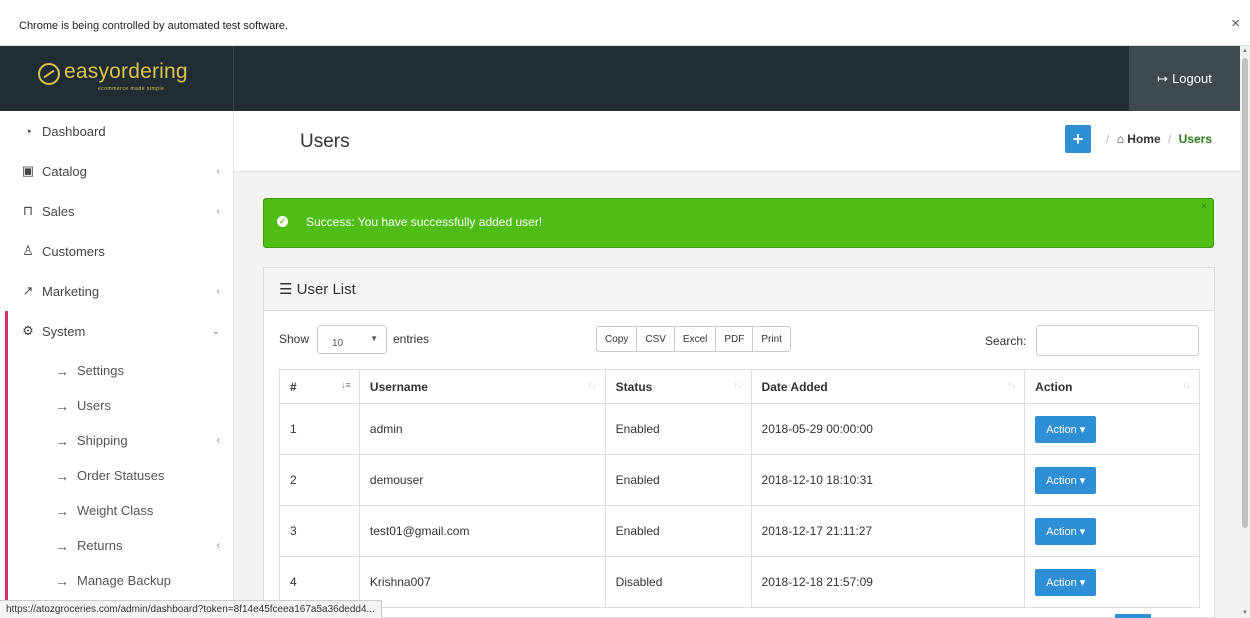  I want to click on pdf-button: PDF, so click(734, 339).